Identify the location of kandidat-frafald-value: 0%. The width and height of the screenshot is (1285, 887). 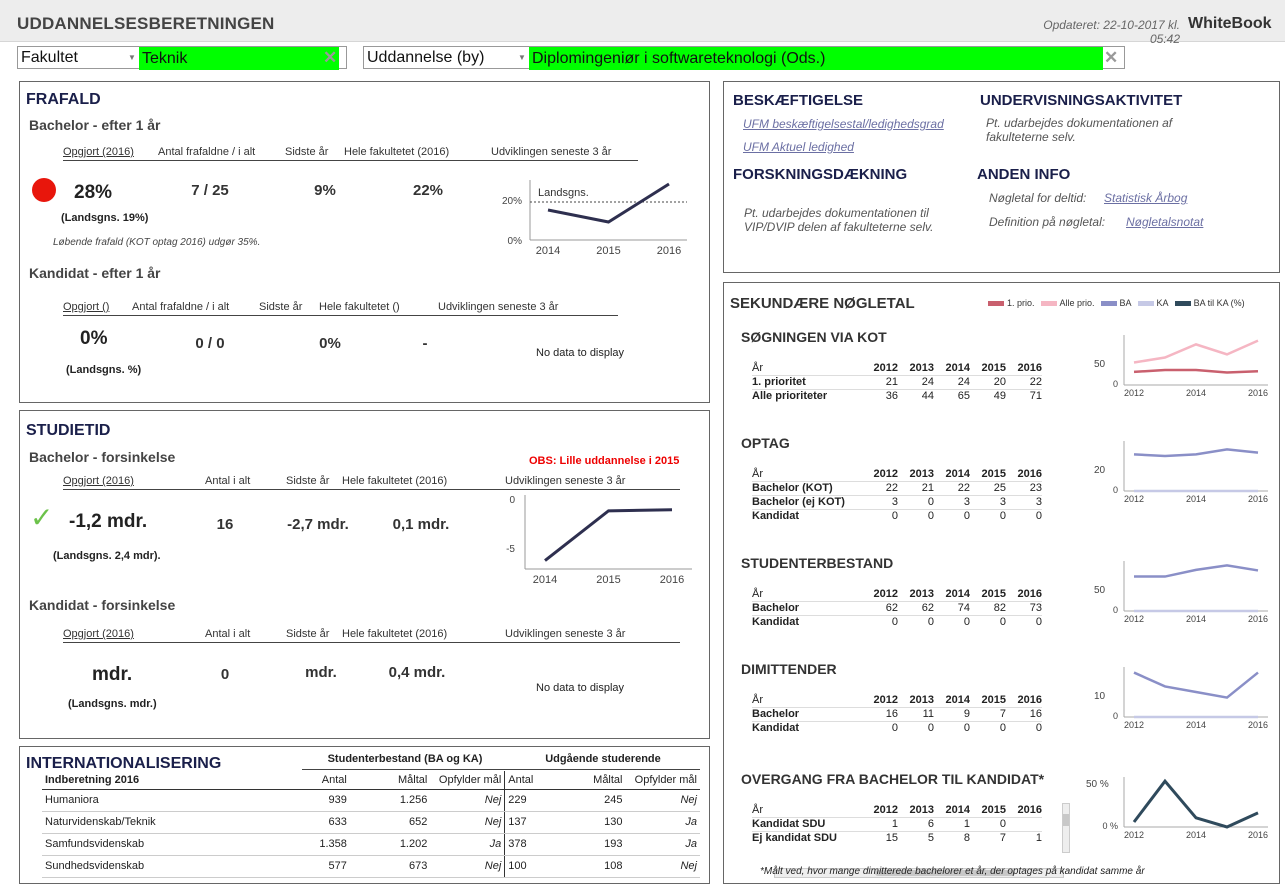
(94, 338).